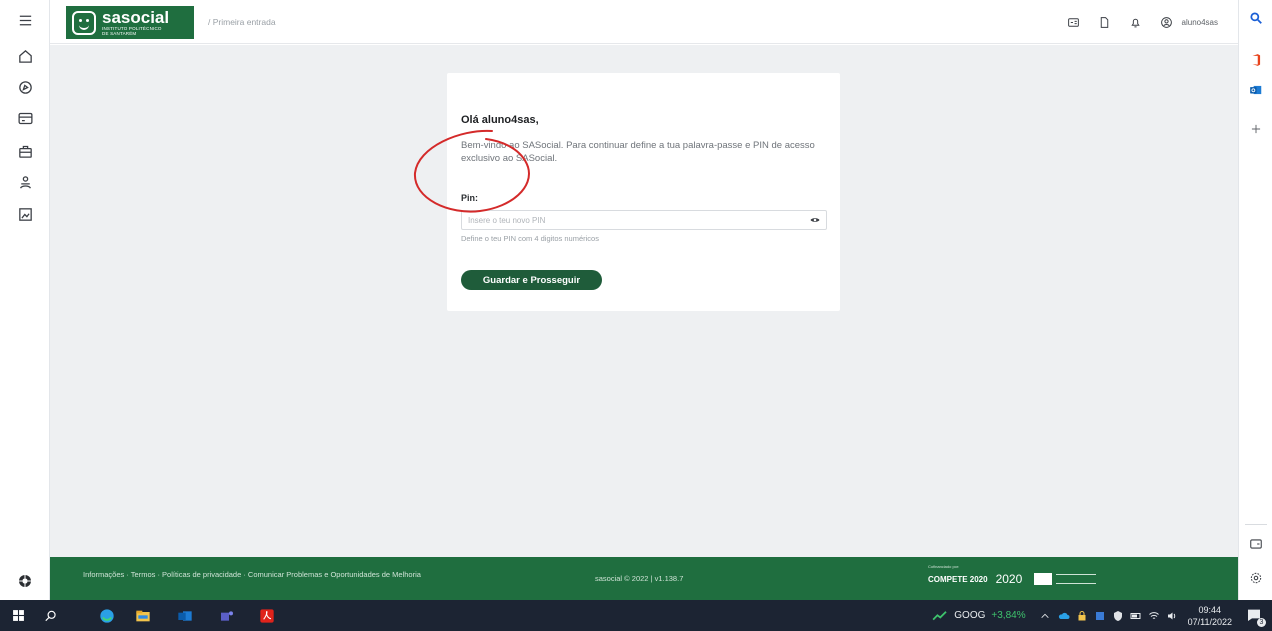 The width and height of the screenshot is (1272, 631). I want to click on wifi-icon, so click(1154, 616).